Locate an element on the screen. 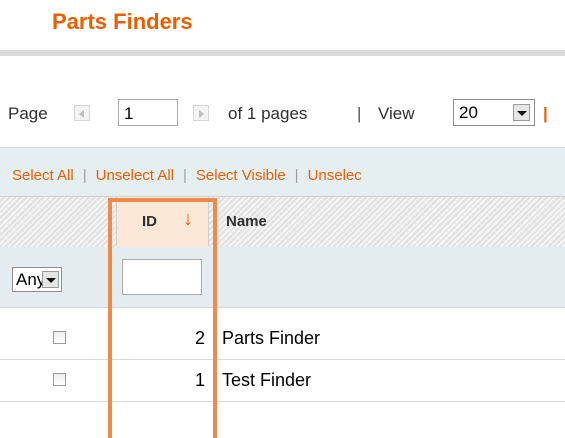 This screenshot has height=438, width=565. table-row: 1 Test Finder is located at coordinates (282, 381).